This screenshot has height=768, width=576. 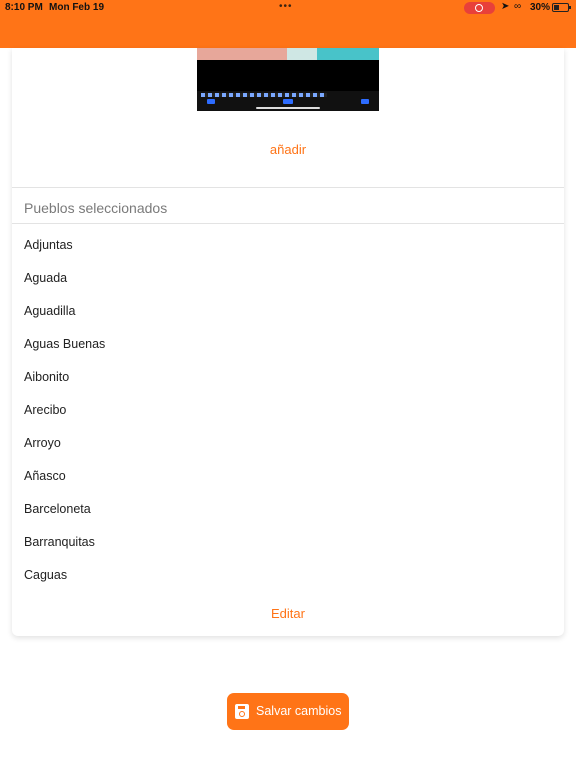 What do you see at coordinates (50, 311) in the screenshot?
I see `list-item: Aguadilla` at bounding box center [50, 311].